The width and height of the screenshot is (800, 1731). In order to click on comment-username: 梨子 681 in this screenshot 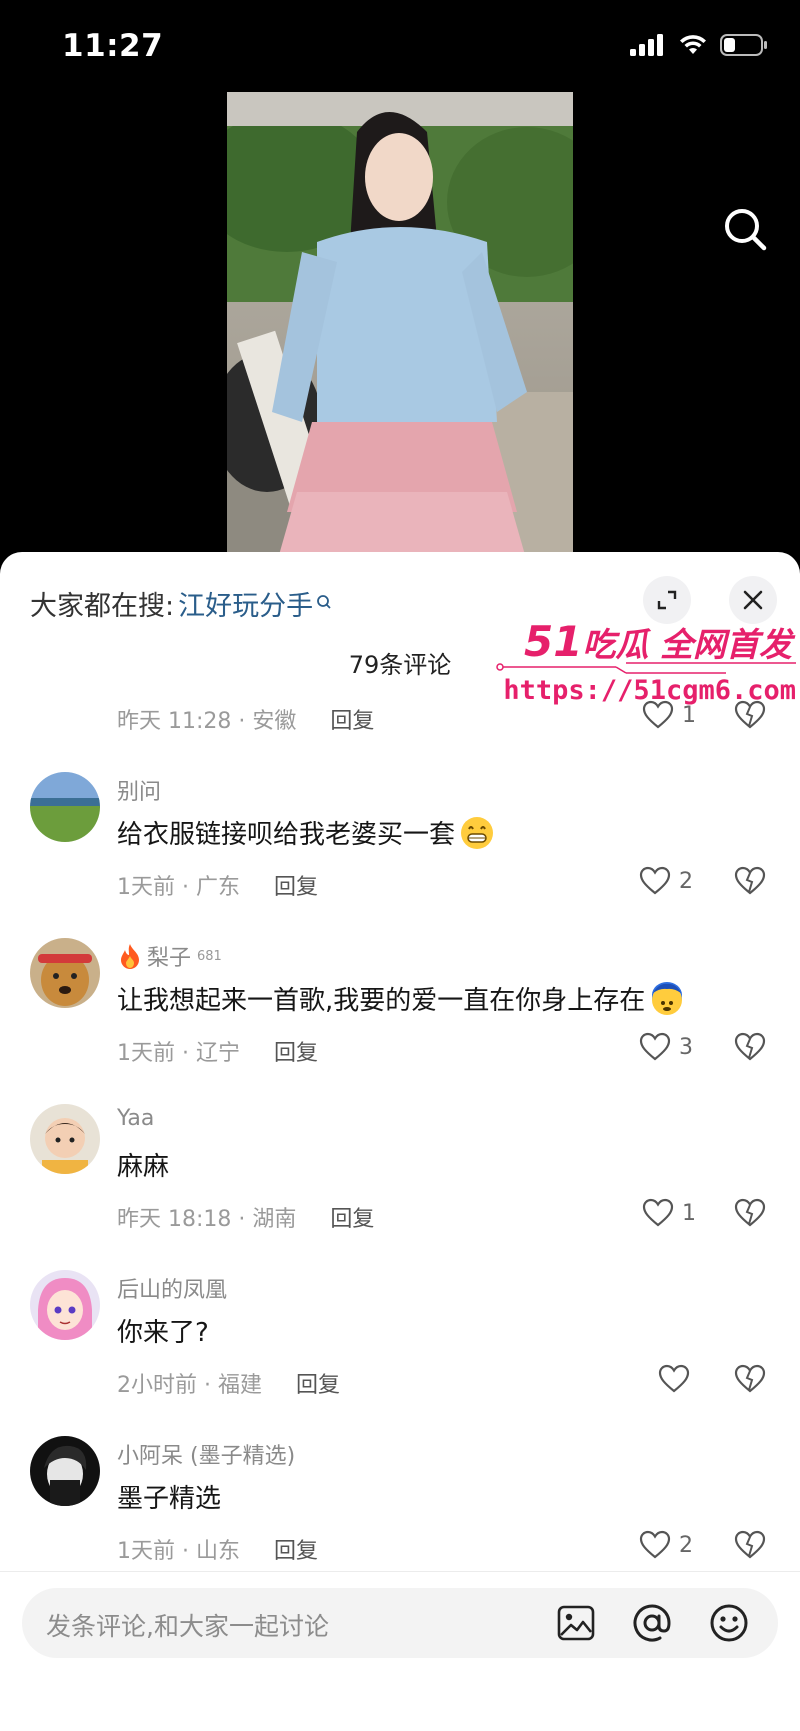, I will do `click(169, 956)`.